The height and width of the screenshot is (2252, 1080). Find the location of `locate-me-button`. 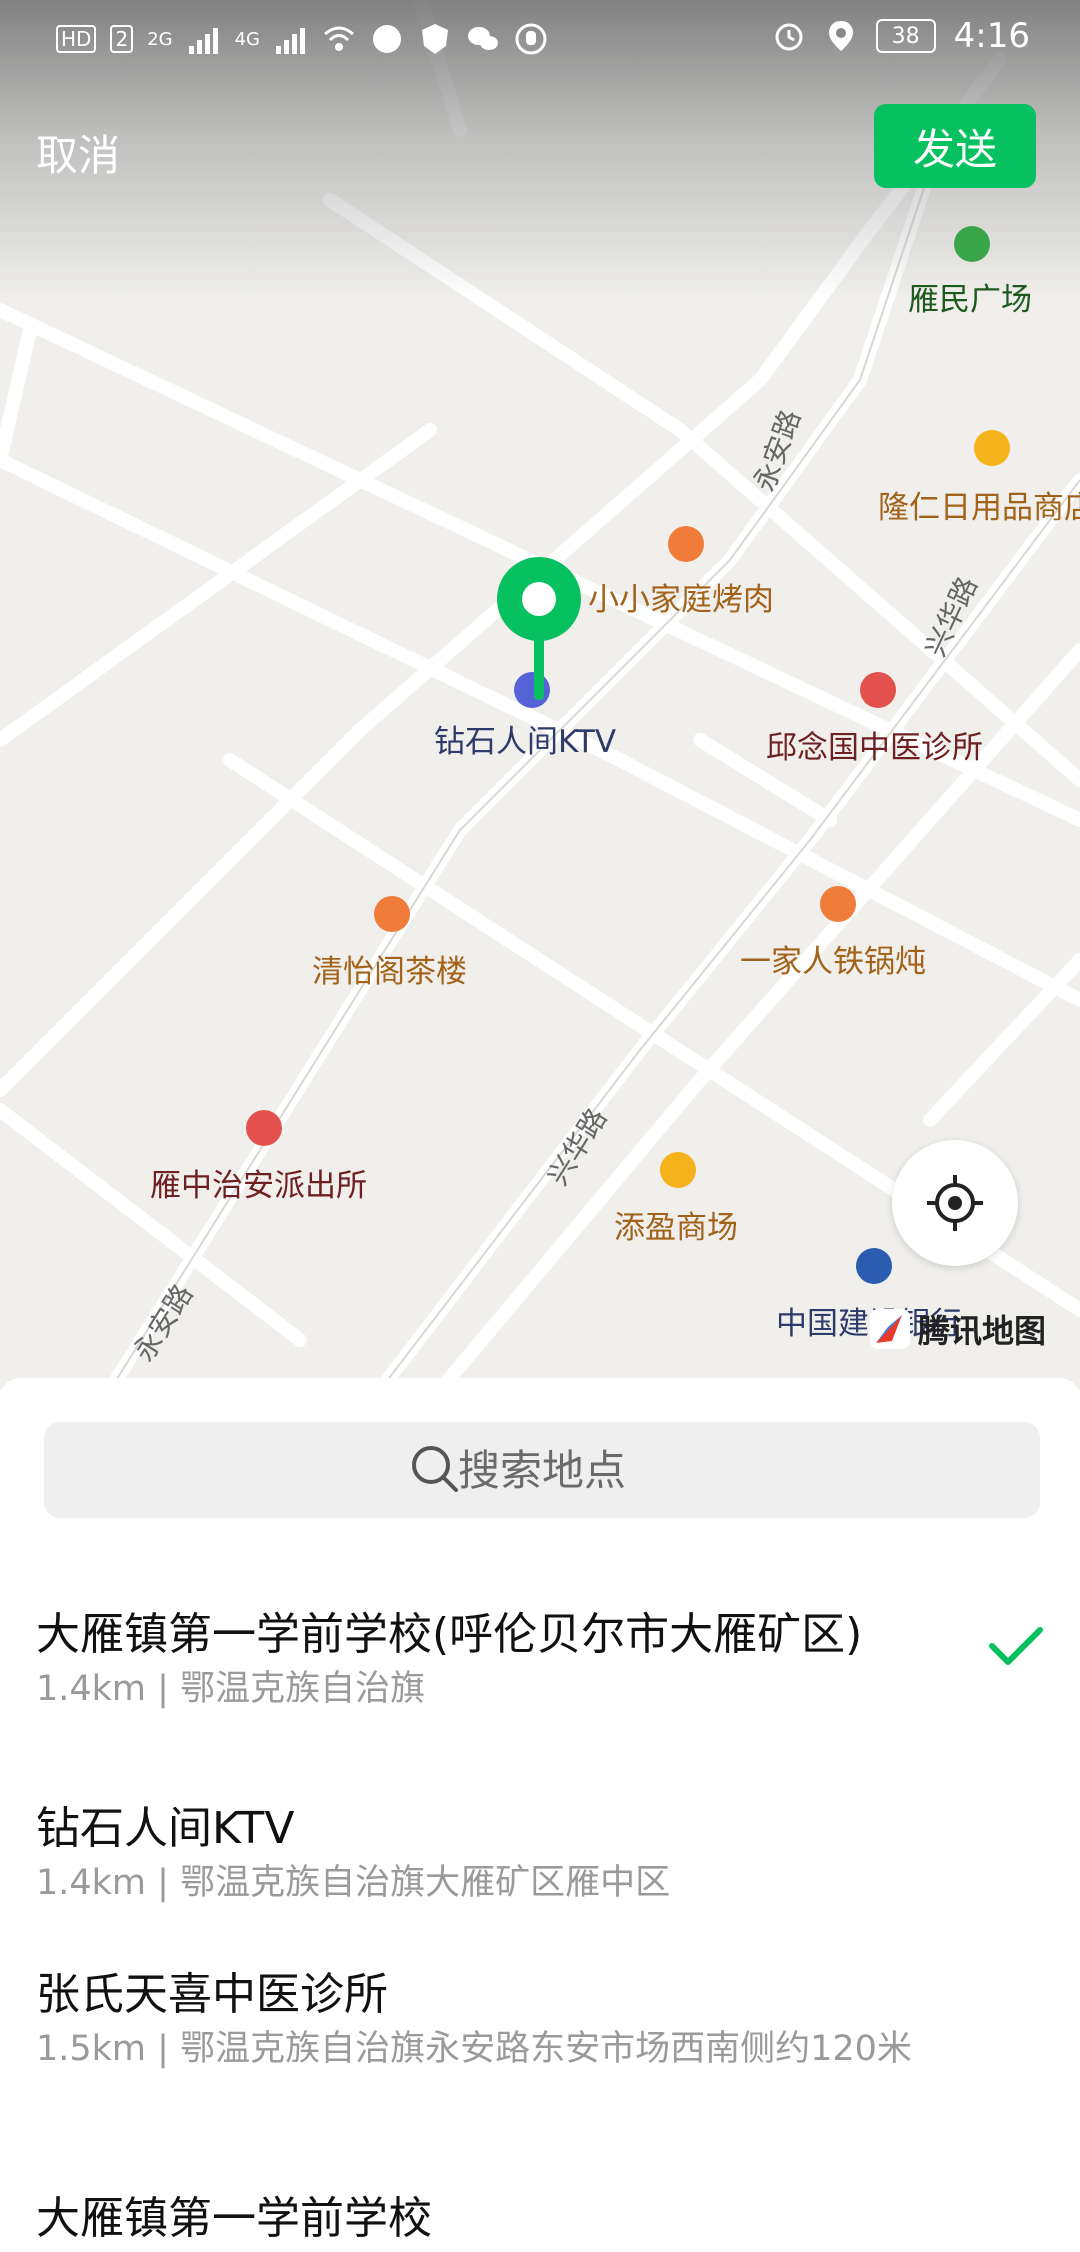

locate-me-button is located at coordinates (955, 1203).